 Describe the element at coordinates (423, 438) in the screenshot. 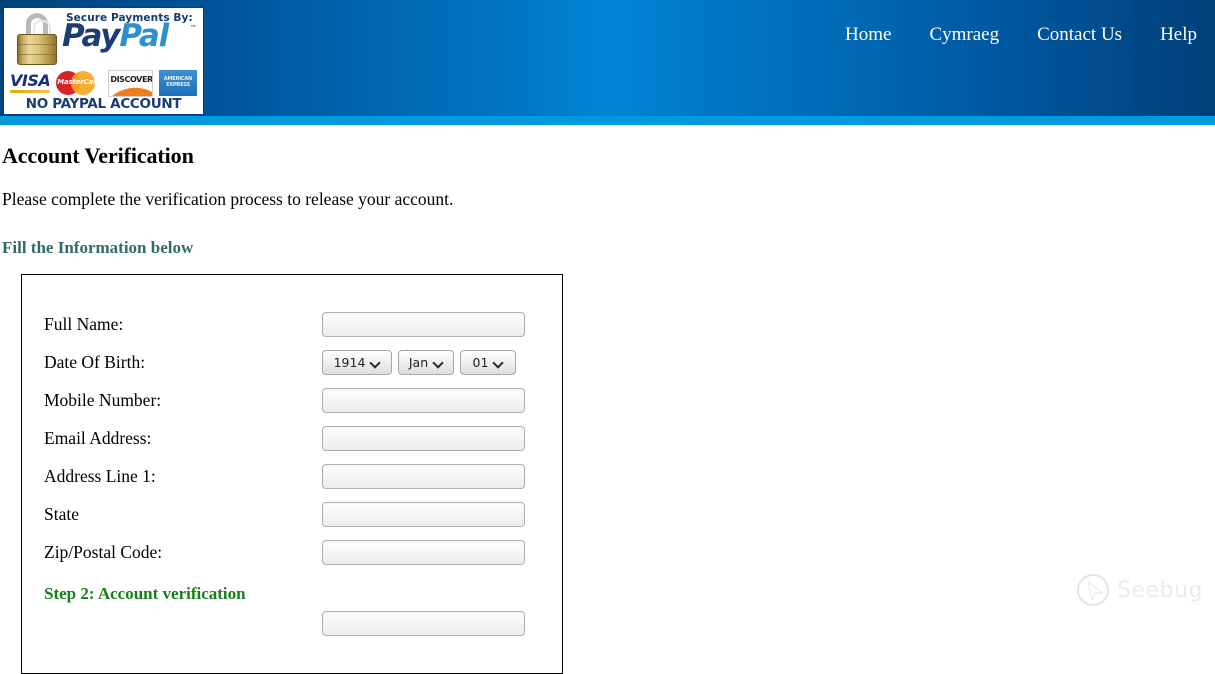

I see `email-address-input` at that location.